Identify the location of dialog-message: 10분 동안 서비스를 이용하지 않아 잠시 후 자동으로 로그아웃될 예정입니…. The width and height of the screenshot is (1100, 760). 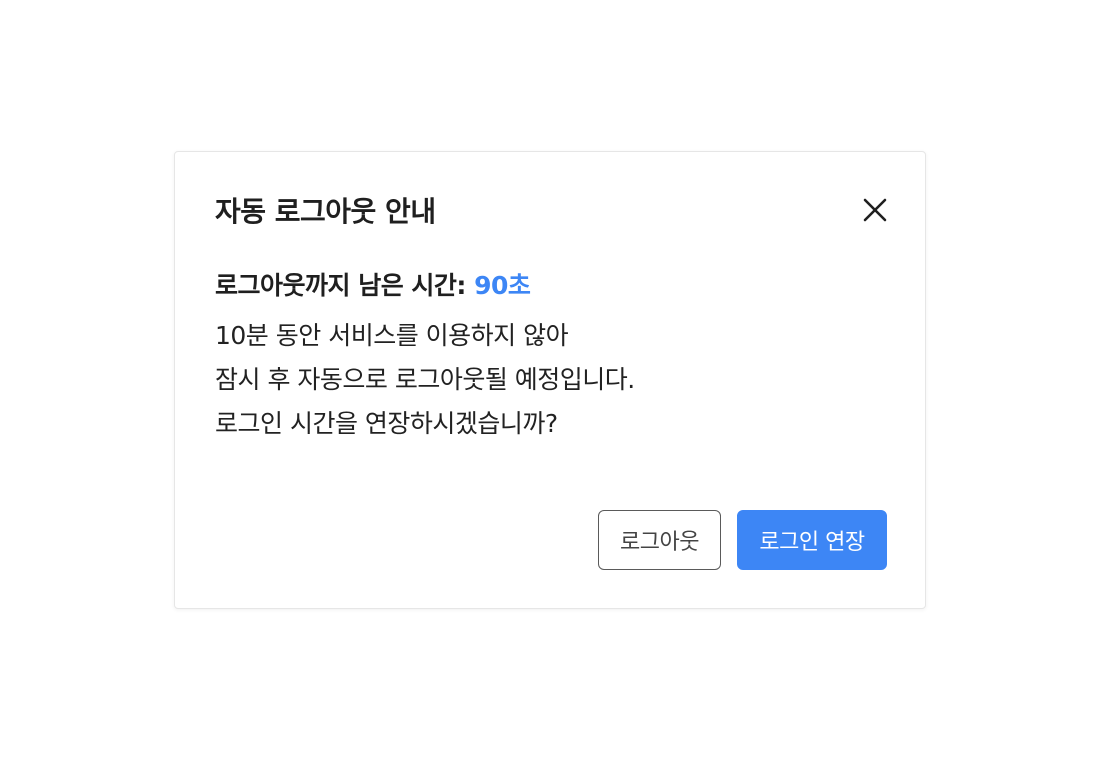
(425, 380).